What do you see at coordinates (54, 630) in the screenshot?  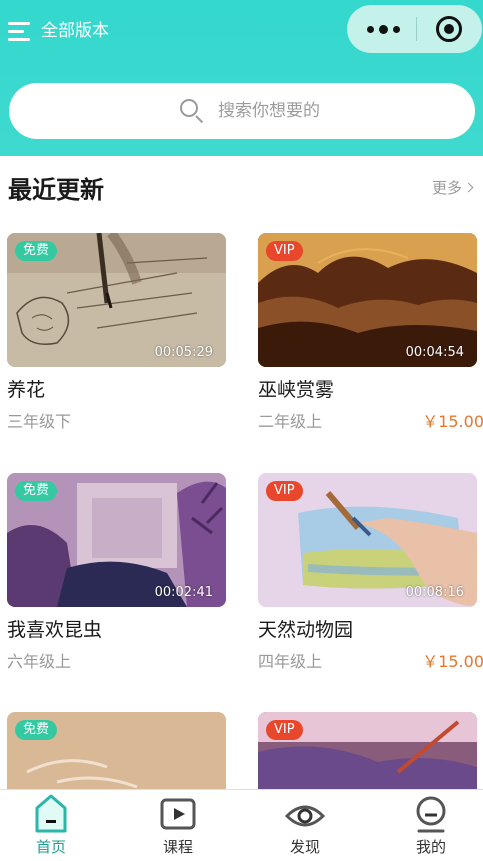 I see `course-title: 我喜欢昆虫` at bounding box center [54, 630].